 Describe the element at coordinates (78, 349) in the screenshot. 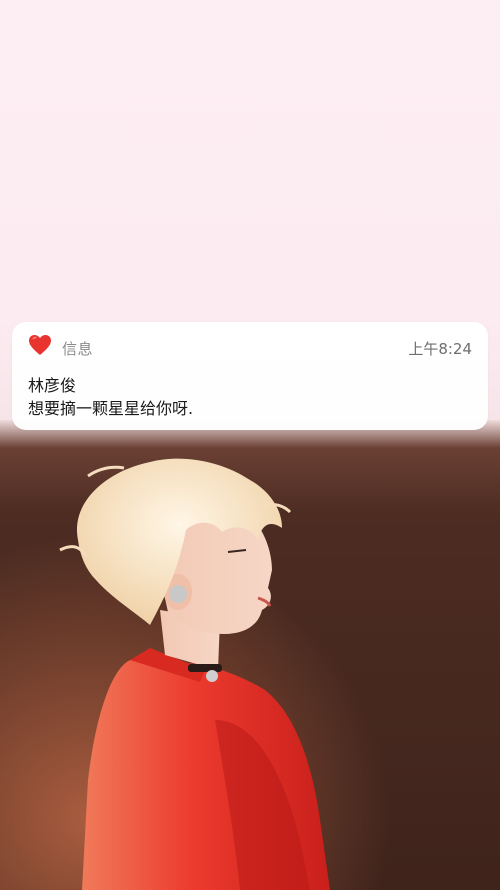

I see `app-name: 信息` at that location.